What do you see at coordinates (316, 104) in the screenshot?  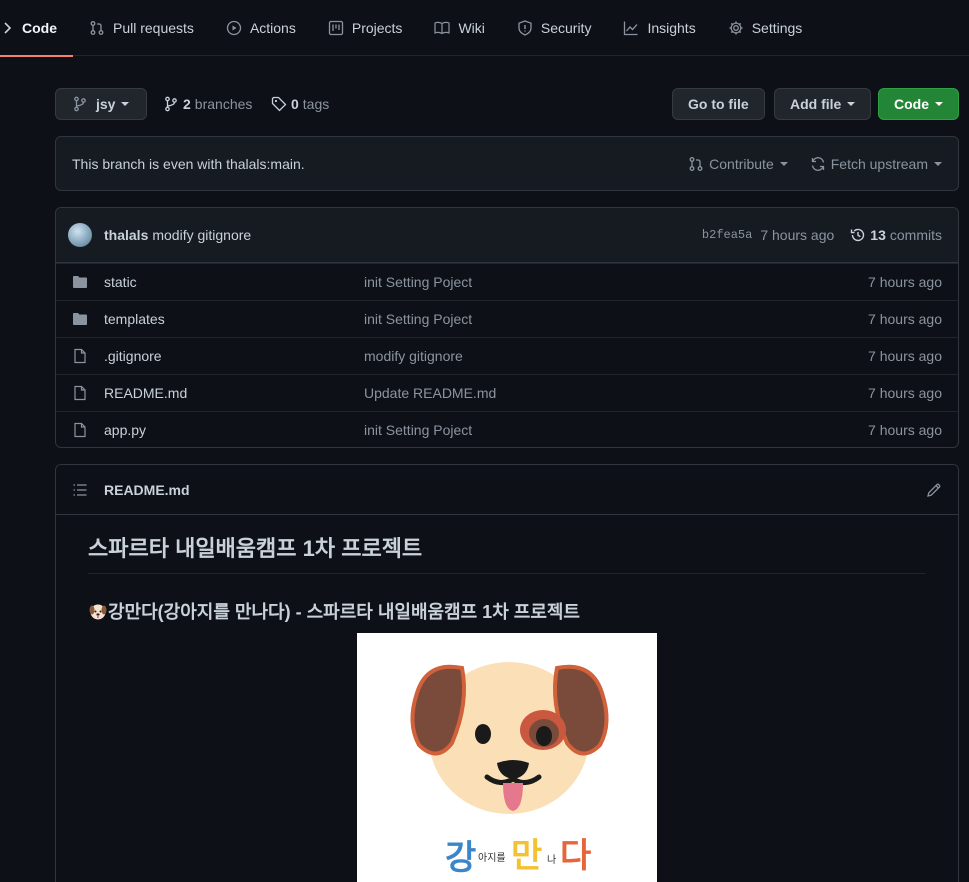 I see `tags-label: tags` at bounding box center [316, 104].